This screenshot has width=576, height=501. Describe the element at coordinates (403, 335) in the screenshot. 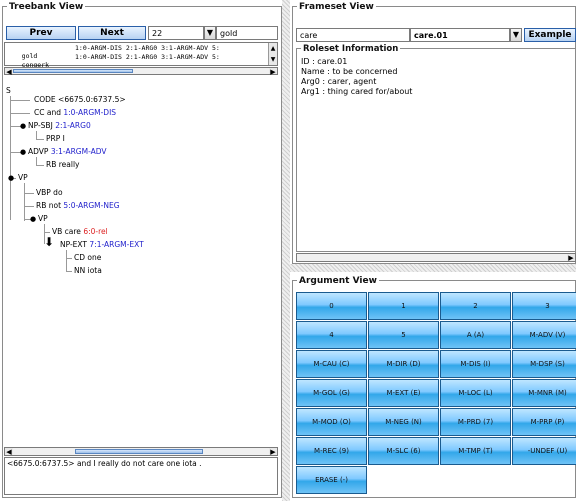

I see `arg-button-5: 5` at that location.